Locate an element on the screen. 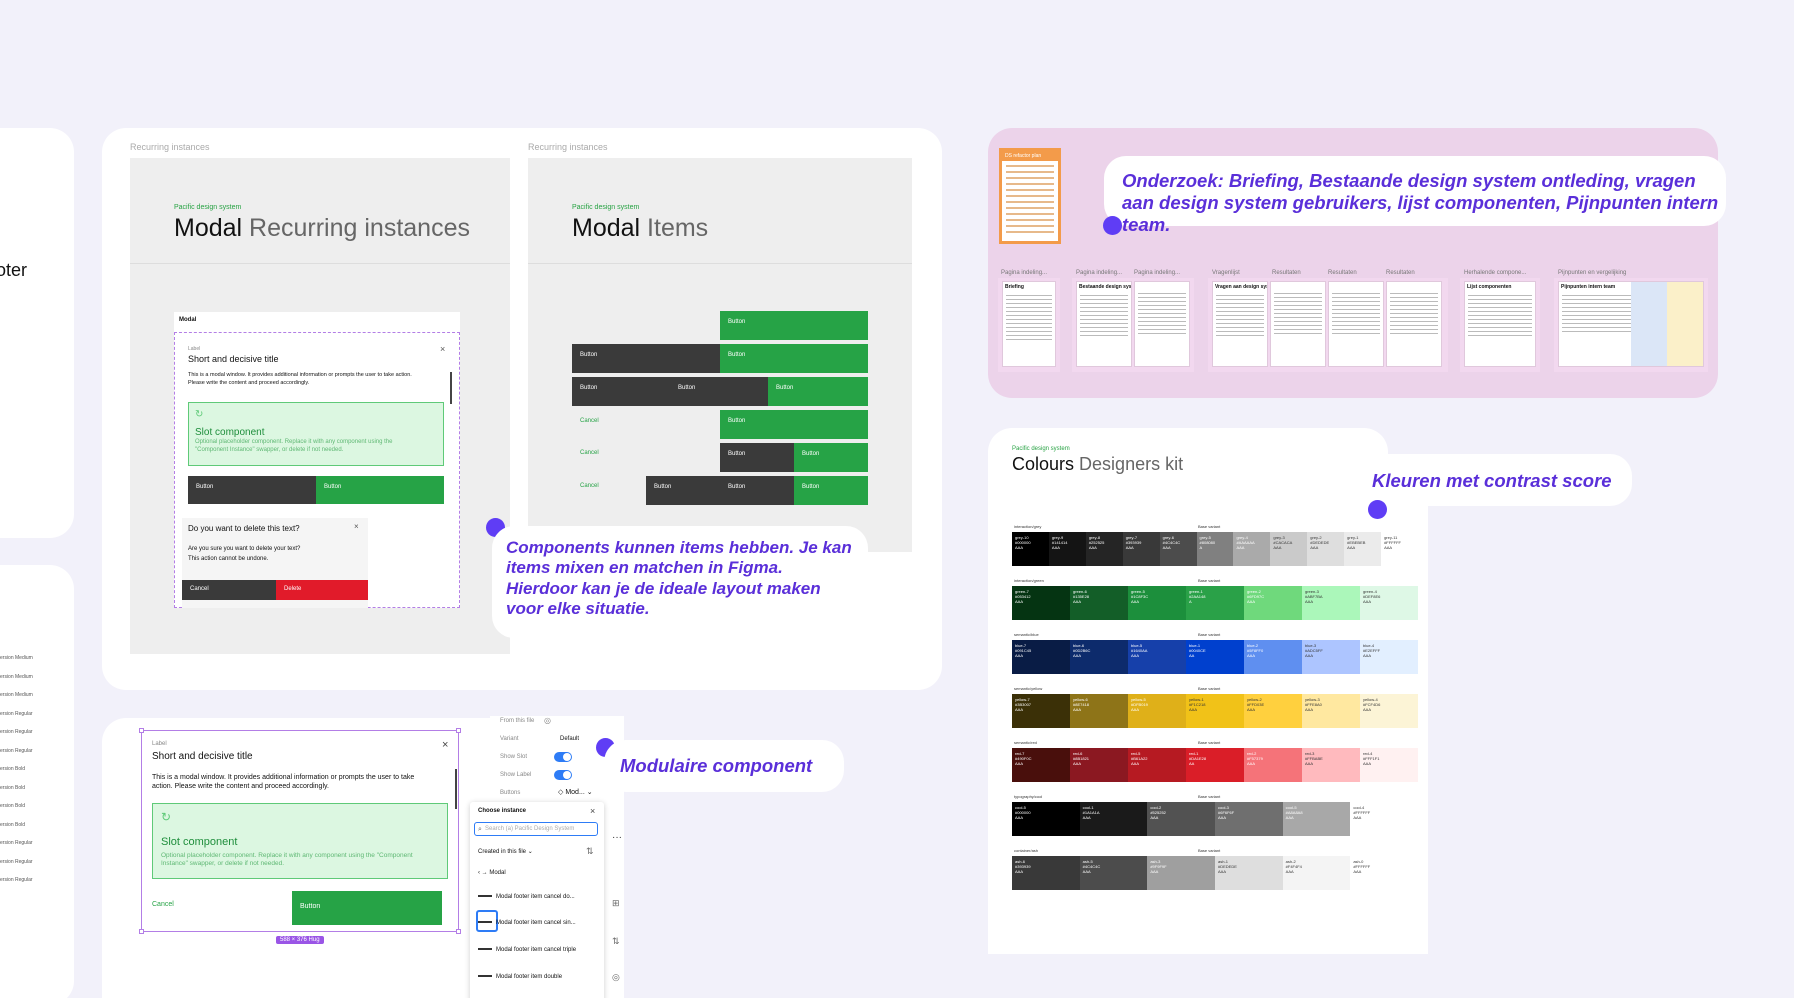  colour-swatch: blue-7 #091C45 AAA is located at coordinates (1041, 657).